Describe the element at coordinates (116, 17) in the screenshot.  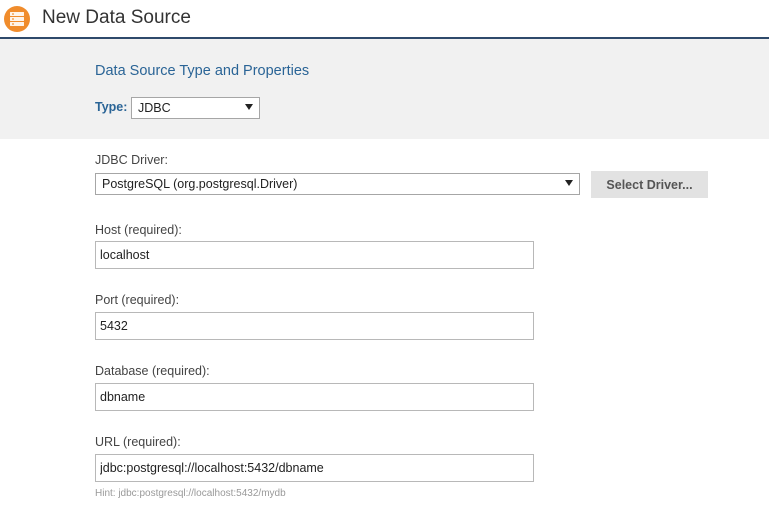
I see `page-title: New Data Source` at that location.